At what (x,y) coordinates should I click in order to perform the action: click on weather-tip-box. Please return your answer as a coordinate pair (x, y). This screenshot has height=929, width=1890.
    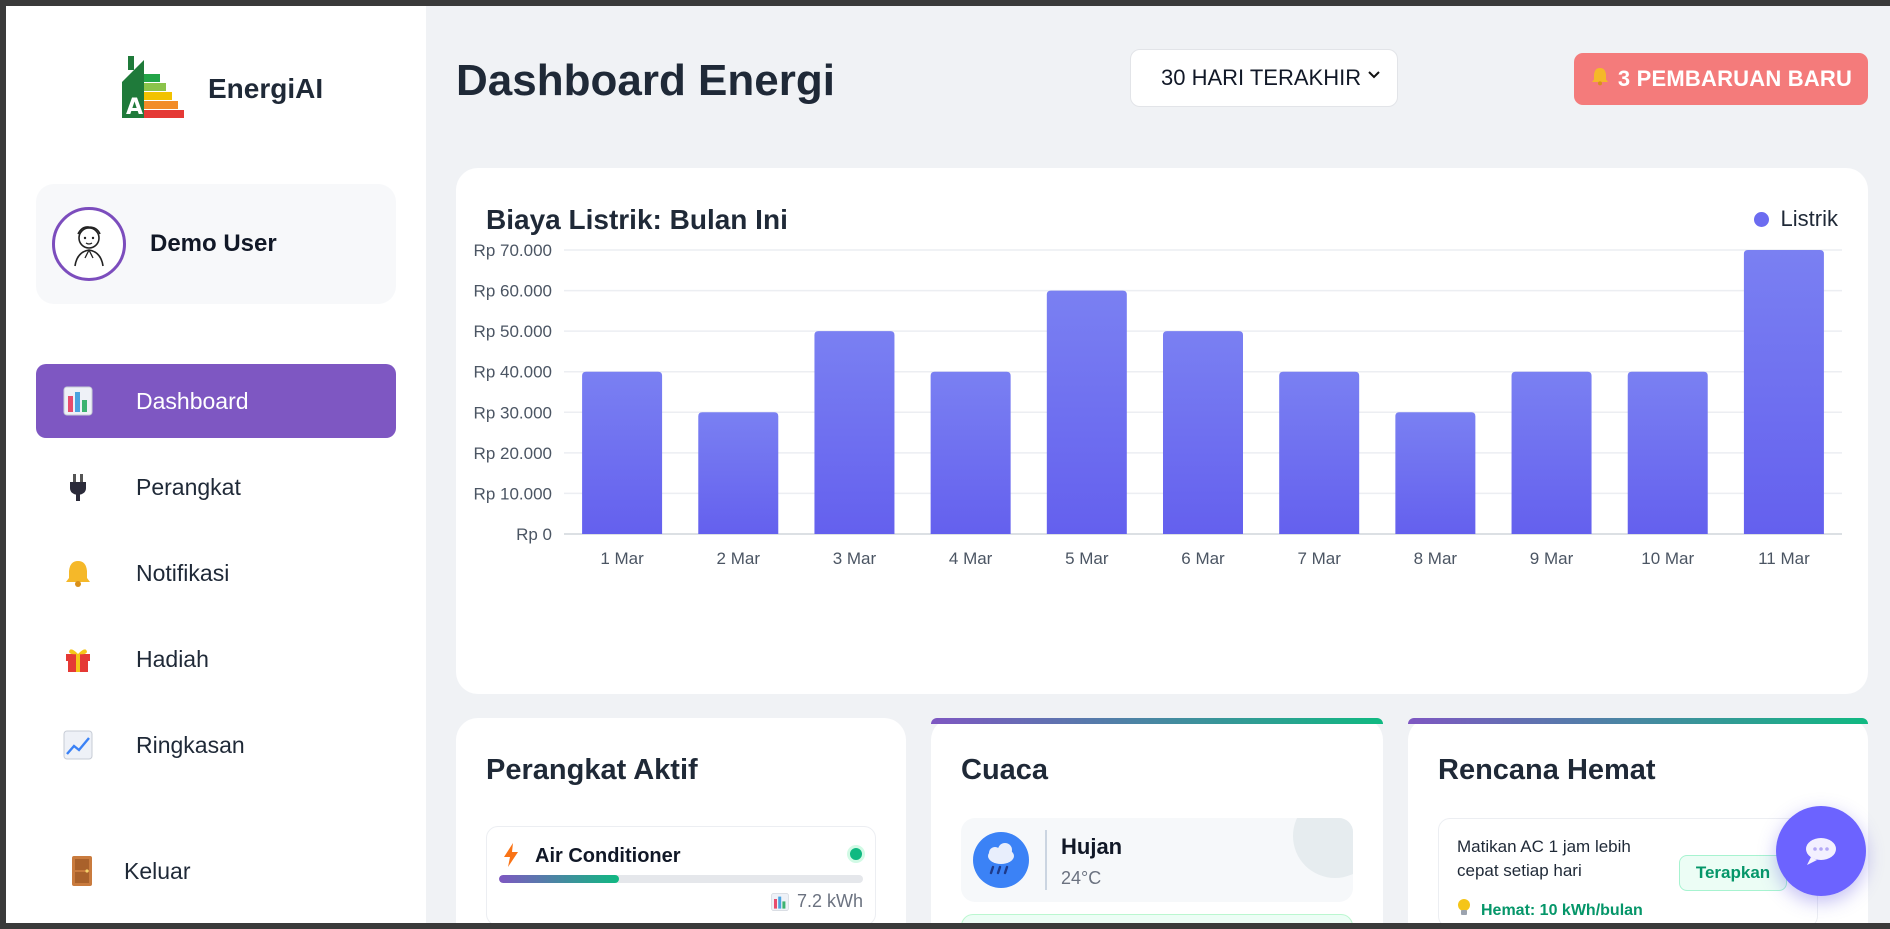
    Looking at the image, I should click on (1157, 918).